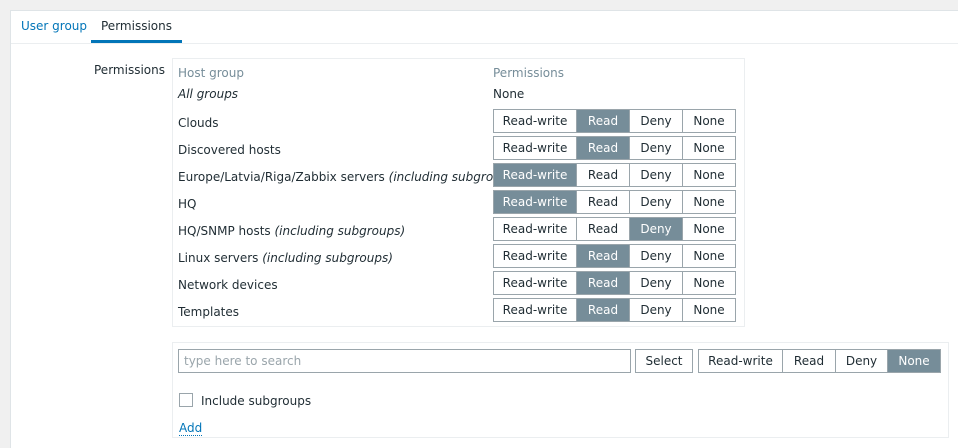  What do you see at coordinates (256, 401) in the screenshot?
I see `include-subgroups-label: Include subgroups` at bounding box center [256, 401].